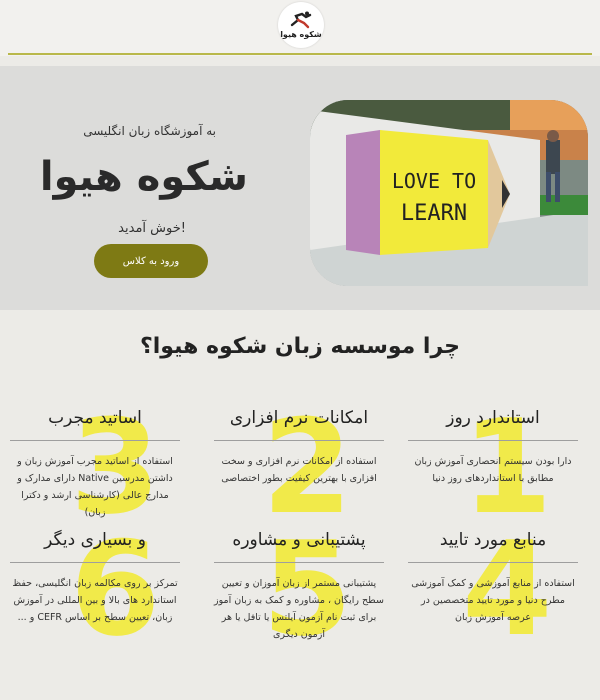  What do you see at coordinates (152, 228) in the screenshot?
I see `hero-welcome: خوش آمدید!` at bounding box center [152, 228].